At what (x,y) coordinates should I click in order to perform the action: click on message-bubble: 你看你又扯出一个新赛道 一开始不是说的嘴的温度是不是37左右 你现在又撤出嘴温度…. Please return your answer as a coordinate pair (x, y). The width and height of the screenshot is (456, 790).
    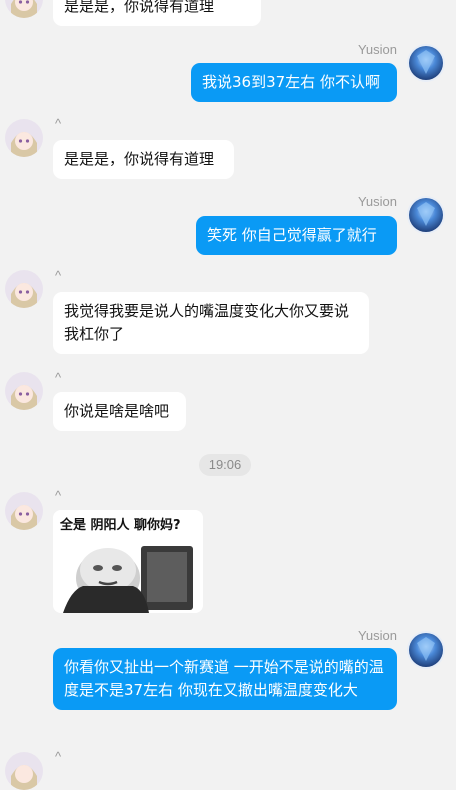
    Looking at the image, I should click on (225, 679).